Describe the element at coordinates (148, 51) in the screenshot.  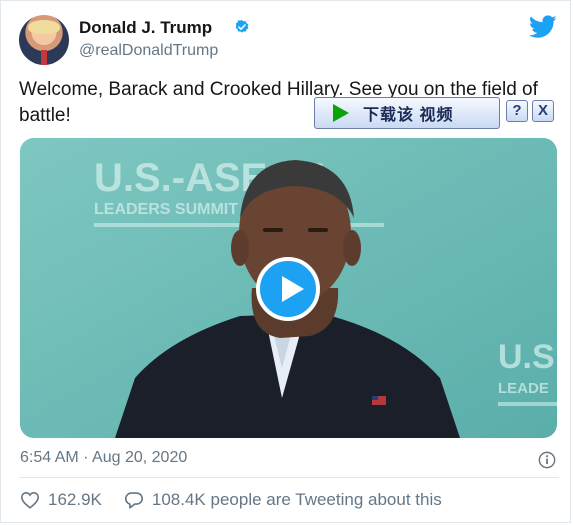
I see `author-handle: @realDonaldTrump` at that location.